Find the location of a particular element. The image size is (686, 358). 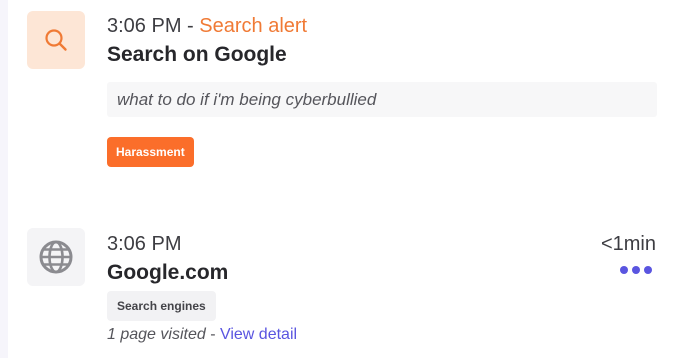

search-icon is located at coordinates (56, 40).